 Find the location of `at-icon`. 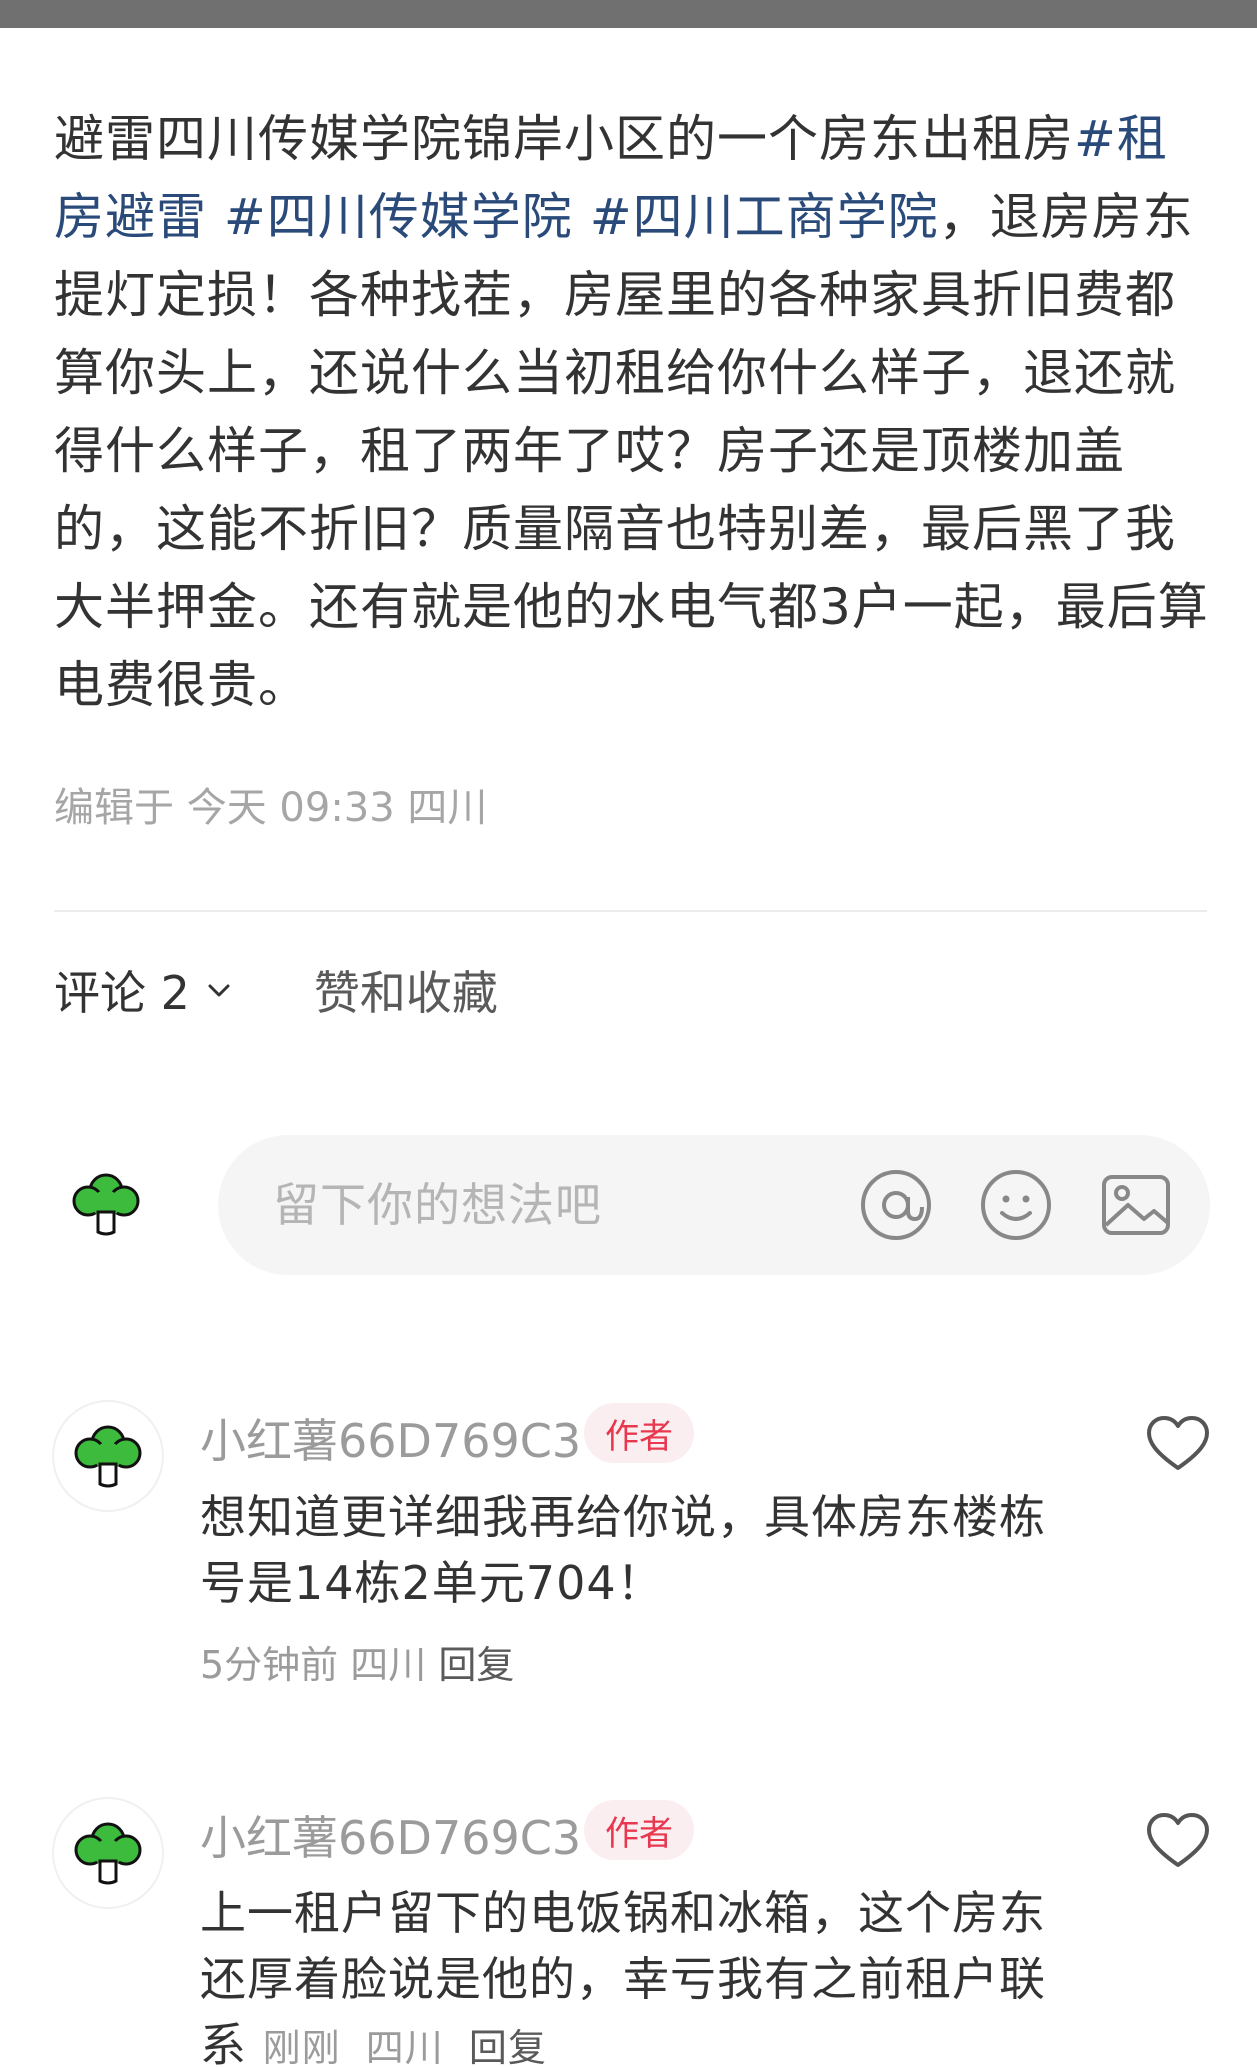

at-icon is located at coordinates (896, 1205).